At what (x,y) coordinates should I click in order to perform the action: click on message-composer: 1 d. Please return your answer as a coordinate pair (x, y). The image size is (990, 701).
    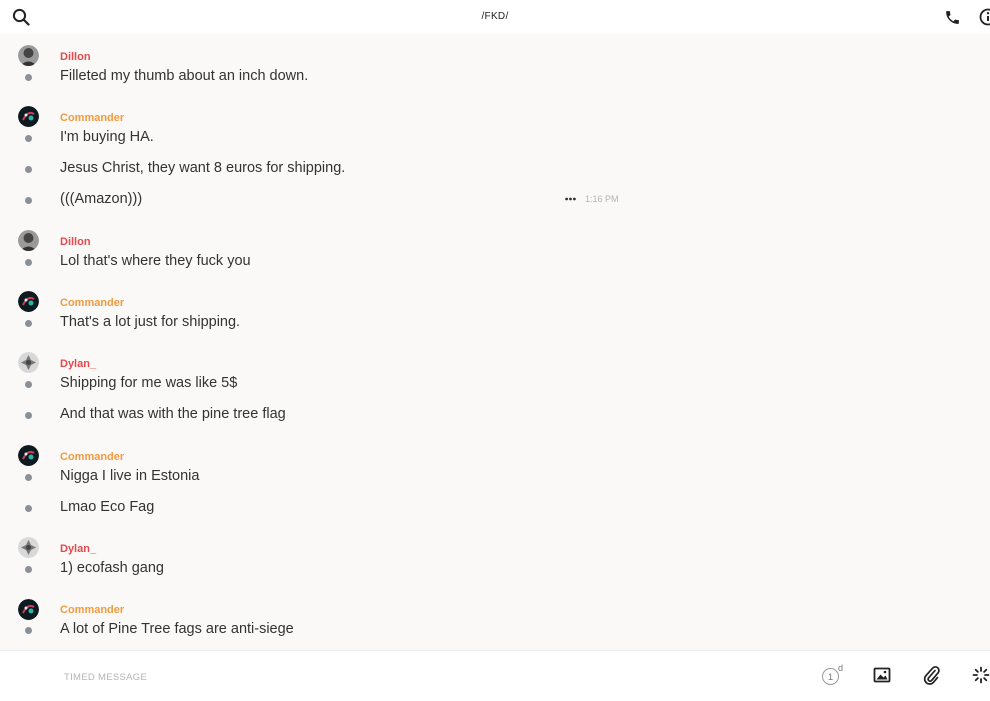
    Looking at the image, I should click on (495, 675).